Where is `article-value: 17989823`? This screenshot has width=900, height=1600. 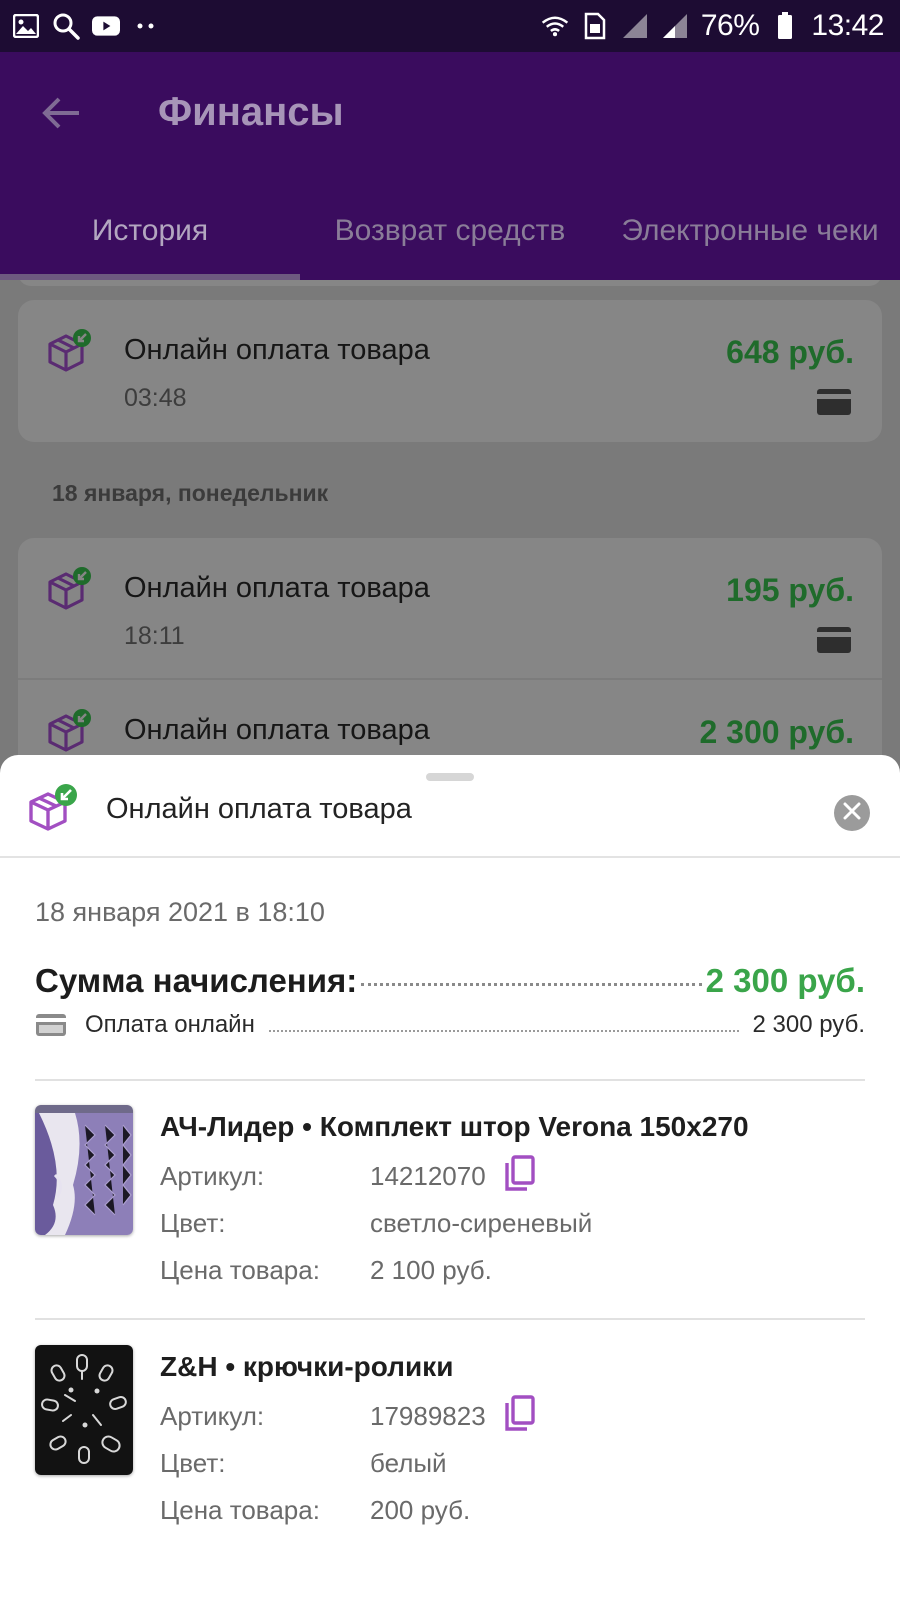
article-value: 17989823 is located at coordinates (428, 1416).